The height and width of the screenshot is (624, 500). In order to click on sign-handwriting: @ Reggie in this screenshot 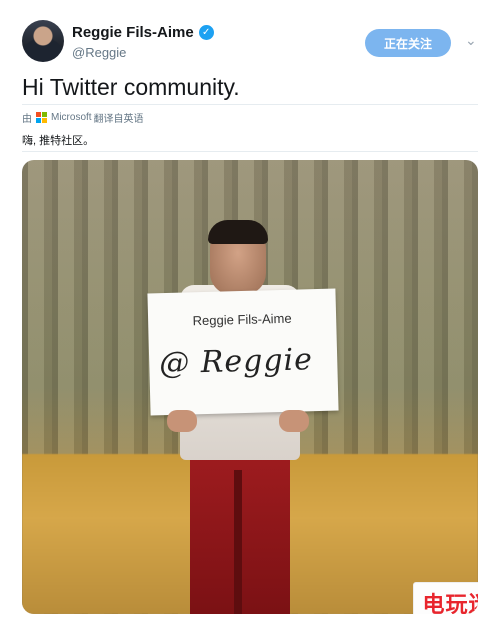, I will do `click(236, 362)`.